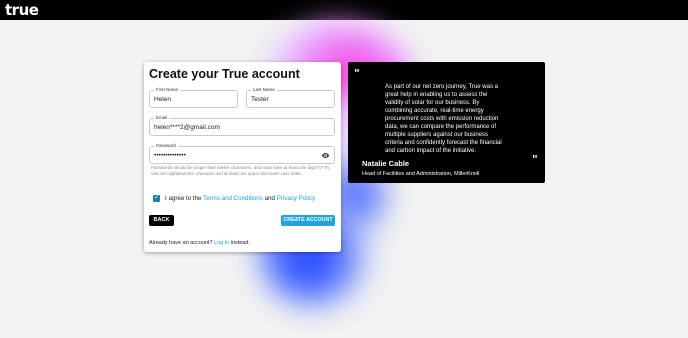 The height and width of the screenshot is (338, 688). What do you see at coordinates (181, 243) in the screenshot?
I see `footer-prefix: Already have an account?` at bounding box center [181, 243].